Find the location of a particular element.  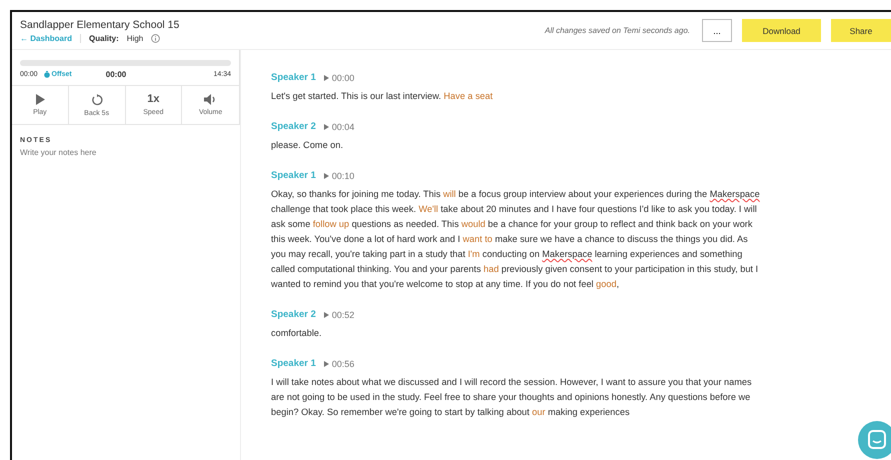

transcript-paragraph: Okay, so thanks for joining me today. This will be a focus group interview about your experiences during the Makerspace challenge that took place this week. We'll take about 20 minutes and I have four questions I'd like to ask you today. I will ask some follow up questions as needed. This would be a chance for your group to reflect and think back on your work this week. You've done a lot of hard work and I want to make sure we have a chance to discuss the things you did. As you may recall, you're taking part in a study that I'm conducting on Makerspace learning experiences and something called computational thinking. You and your parents had previously given consent to your participation in this study, but I wanted to remind you that you're welcome to stop at any time. If you do not feel good, is located at coordinates (516, 239).